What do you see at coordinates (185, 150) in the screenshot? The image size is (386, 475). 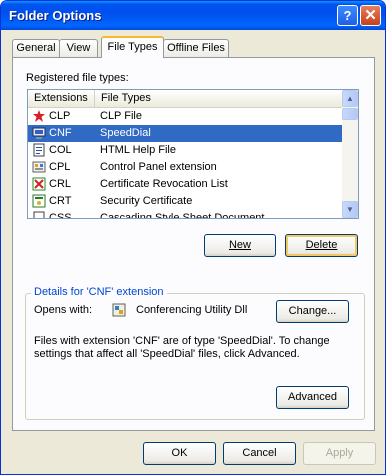 I see `list-item: COL HTML Help File` at bounding box center [185, 150].